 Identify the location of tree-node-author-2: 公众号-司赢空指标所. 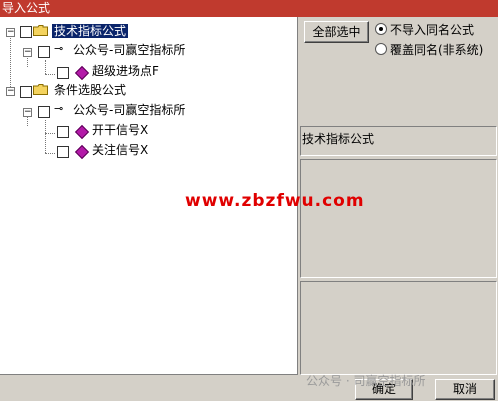
(129, 110).